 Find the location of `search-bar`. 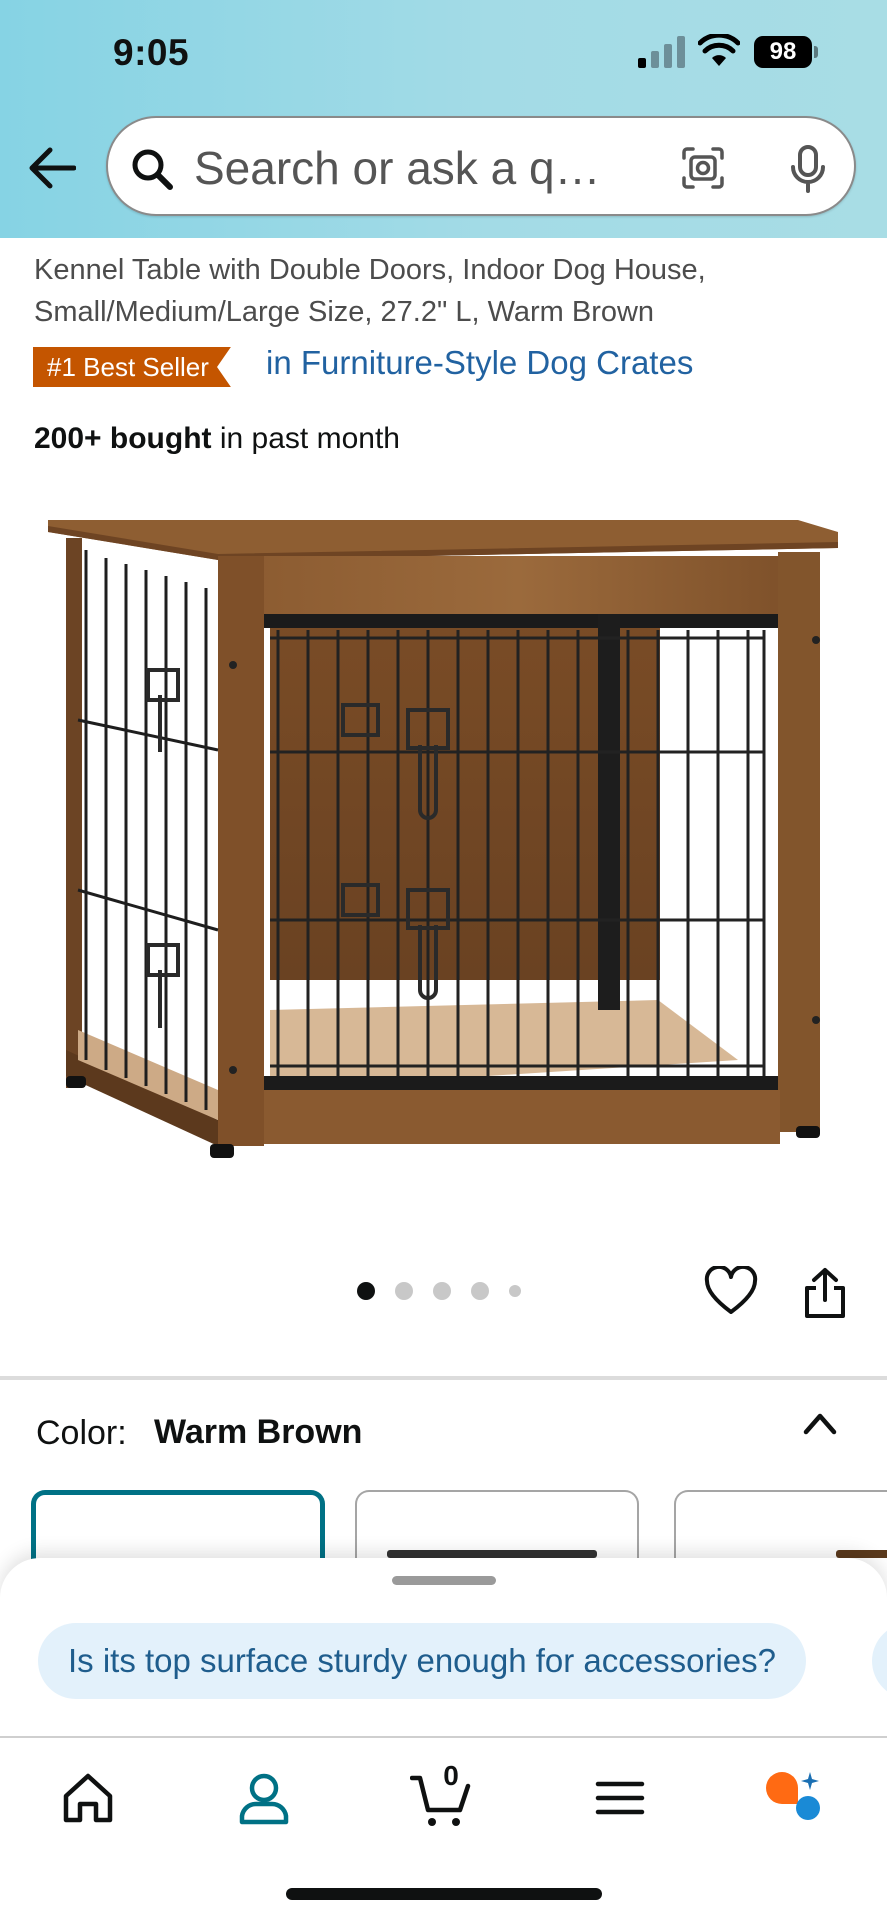

search-bar is located at coordinates (481, 166).